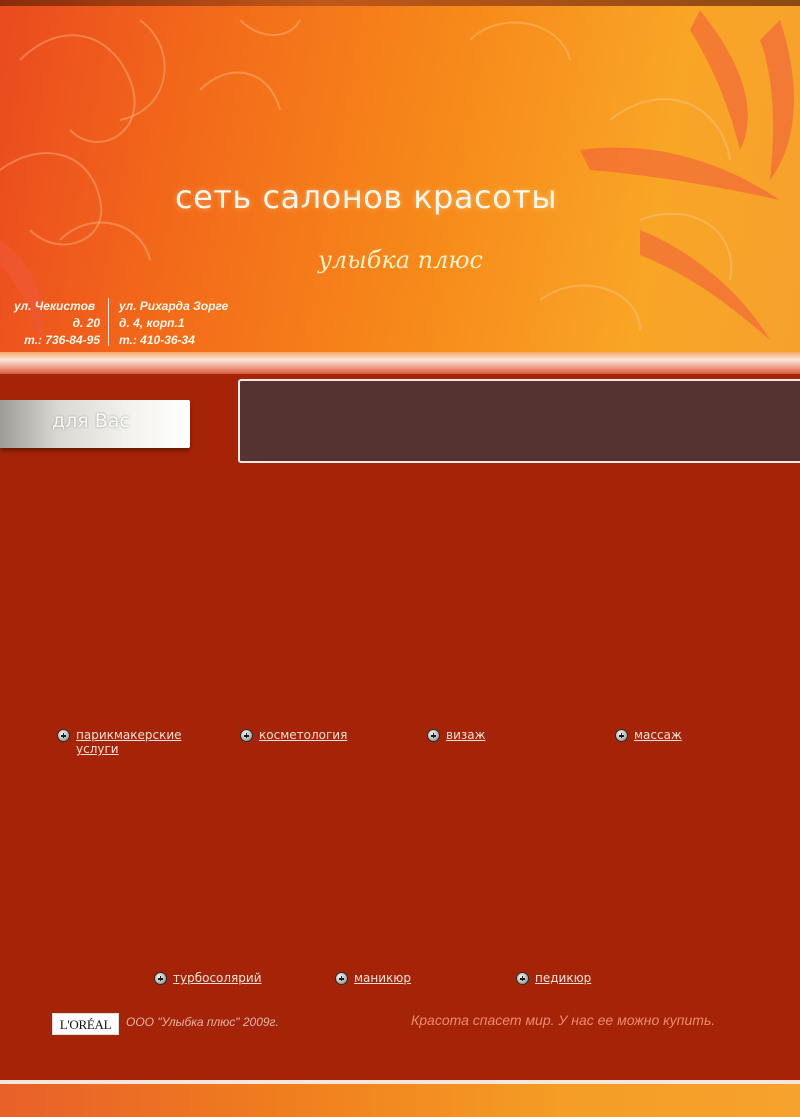 The width and height of the screenshot is (800, 1117). Describe the element at coordinates (202, 1022) in the screenshot. I see `copyright-text: ООО "Улыбка плюс" 2009г.` at that location.